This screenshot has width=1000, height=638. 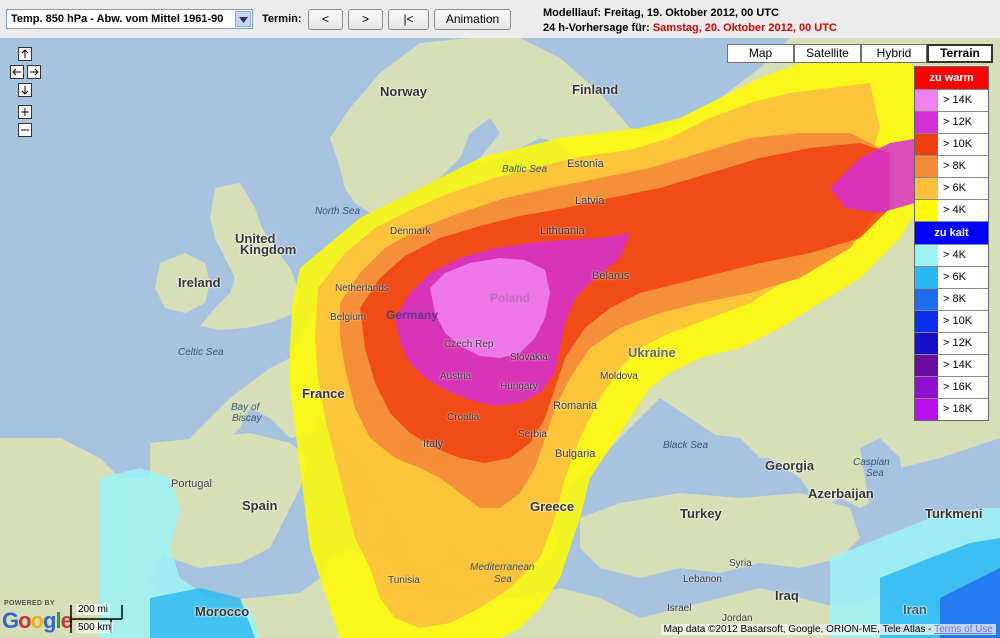 I want to click on arrow-down-icon, so click(x=25, y=90).